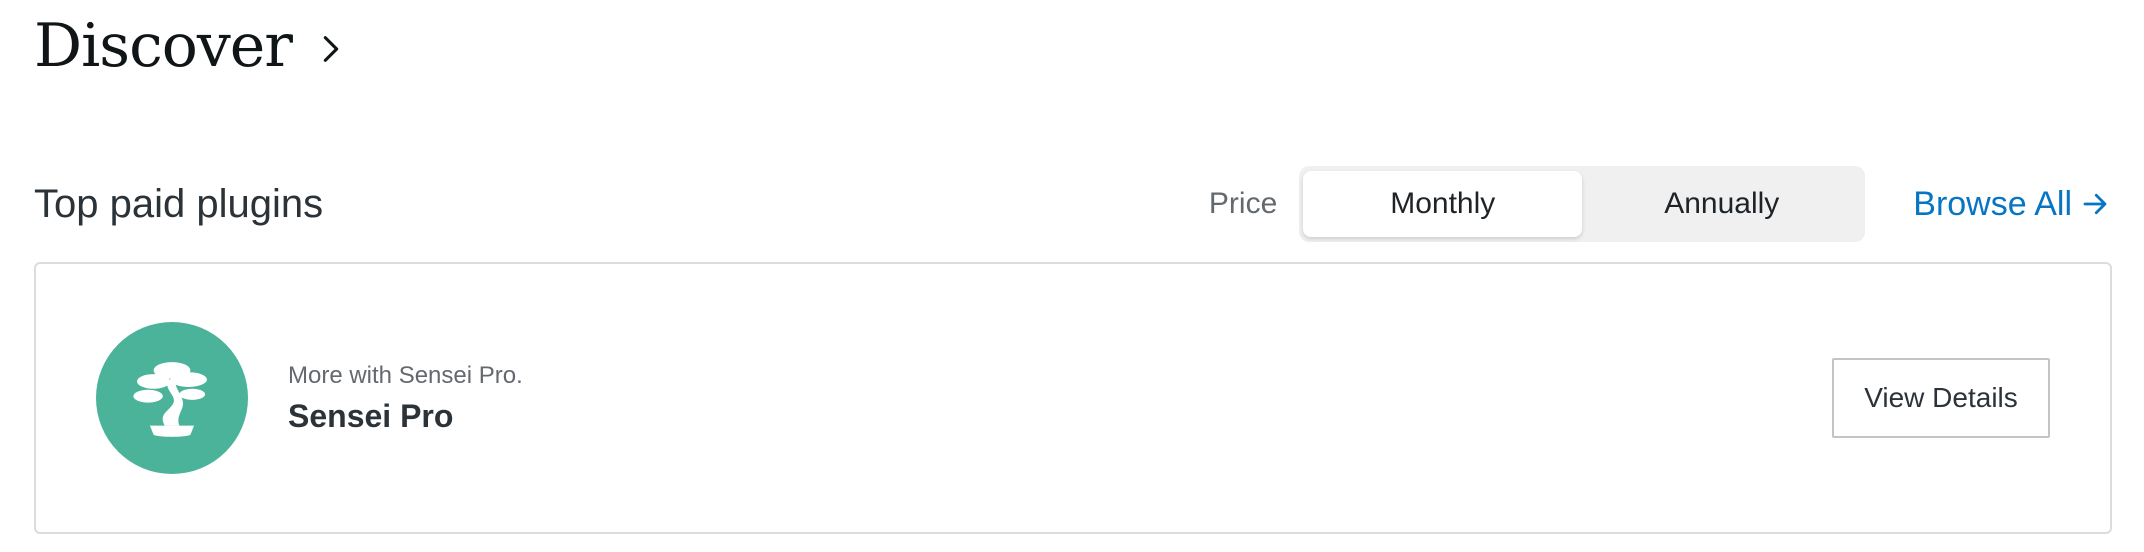 The height and width of the screenshot is (552, 2144). What do you see at coordinates (163, 46) in the screenshot?
I see `page-title: Discover` at bounding box center [163, 46].